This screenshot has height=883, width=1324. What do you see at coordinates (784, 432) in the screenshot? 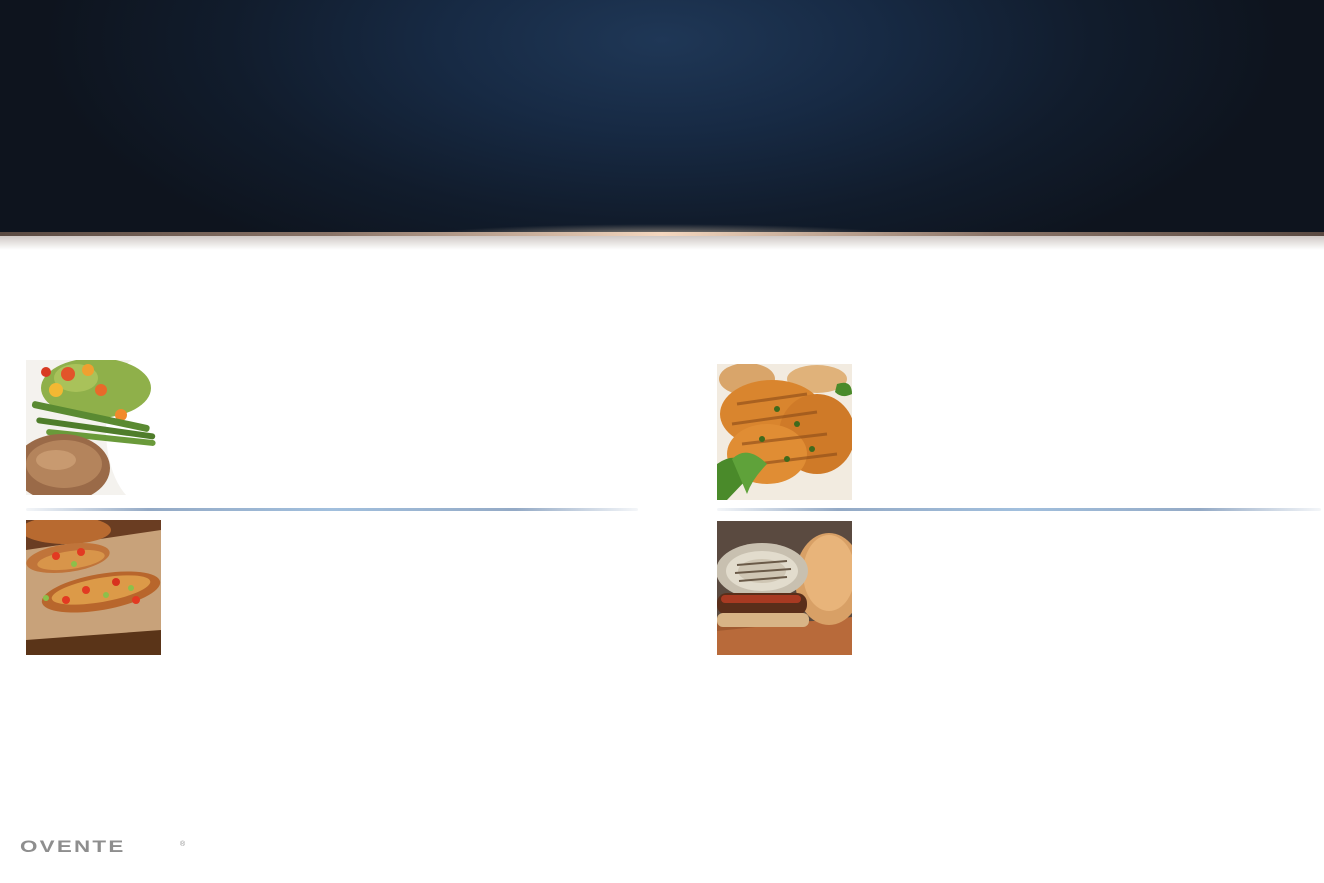
I see `food-photo-grilled-chicken` at bounding box center [784, 432].